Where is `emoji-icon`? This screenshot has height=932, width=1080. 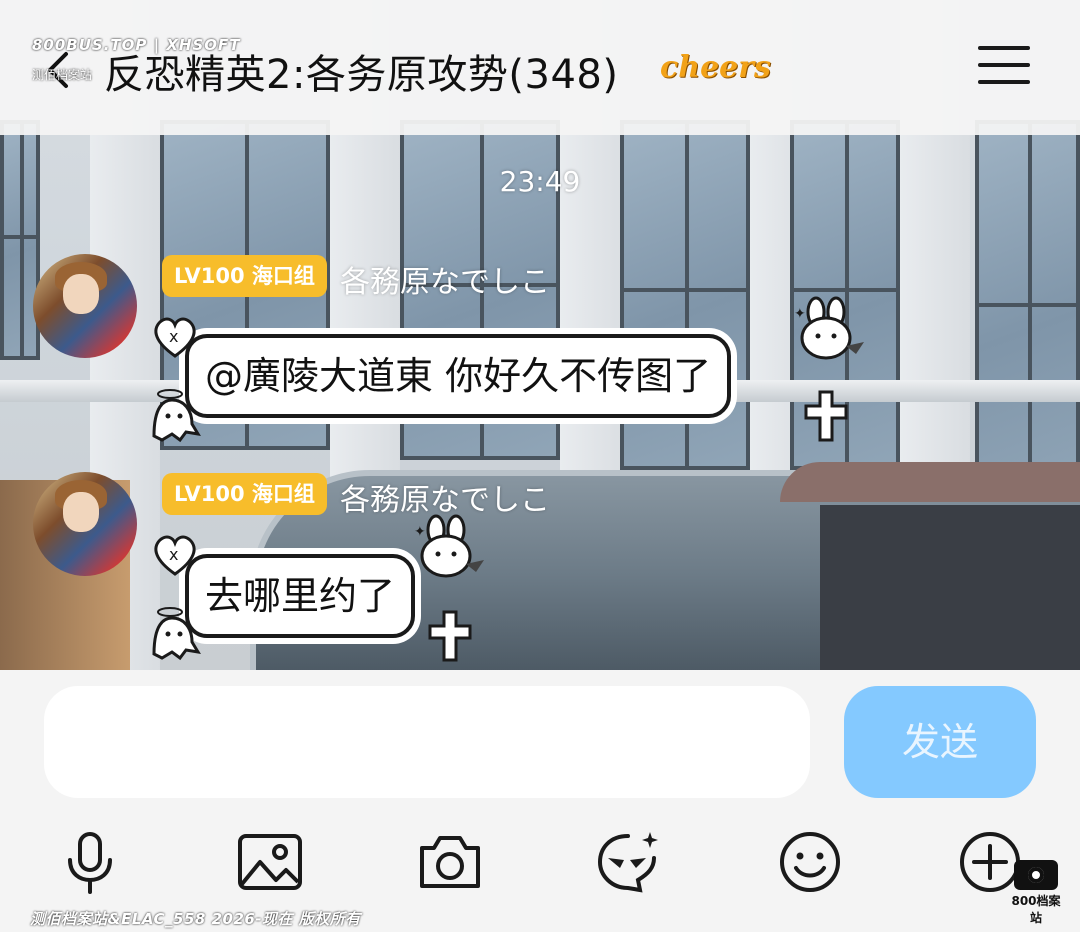 emoji-icon is located at coordinates (810, 862).